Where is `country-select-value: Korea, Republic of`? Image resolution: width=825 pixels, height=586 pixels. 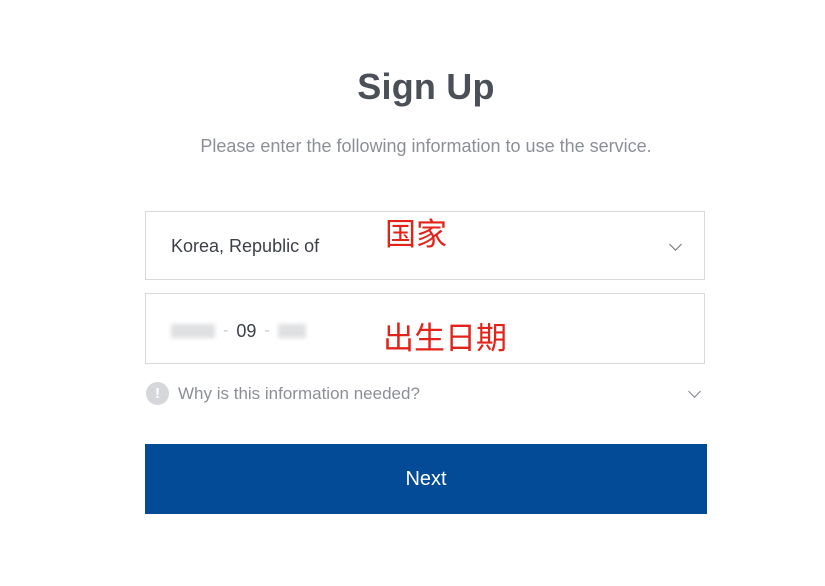
country-select-value: Korea, Republic of is located at coordinates (245, 246).